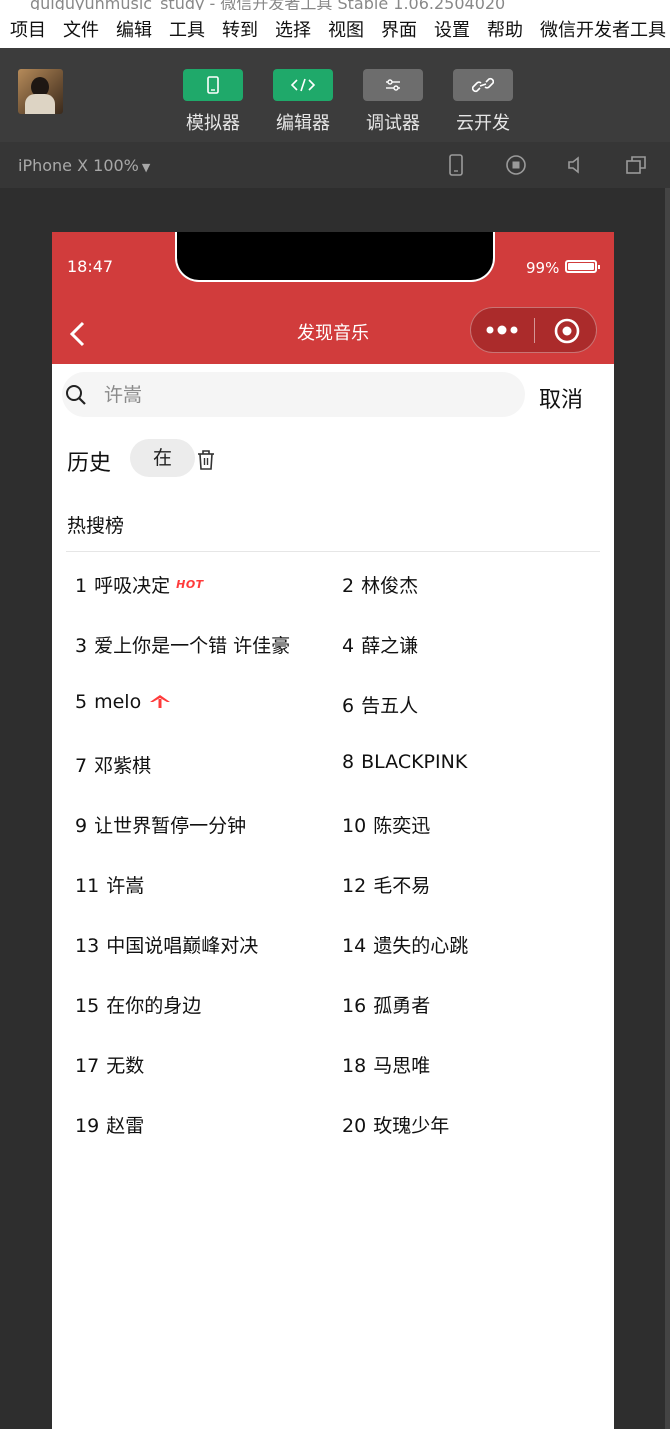  I want to click on up-arrow-icon, so click(160, 701).